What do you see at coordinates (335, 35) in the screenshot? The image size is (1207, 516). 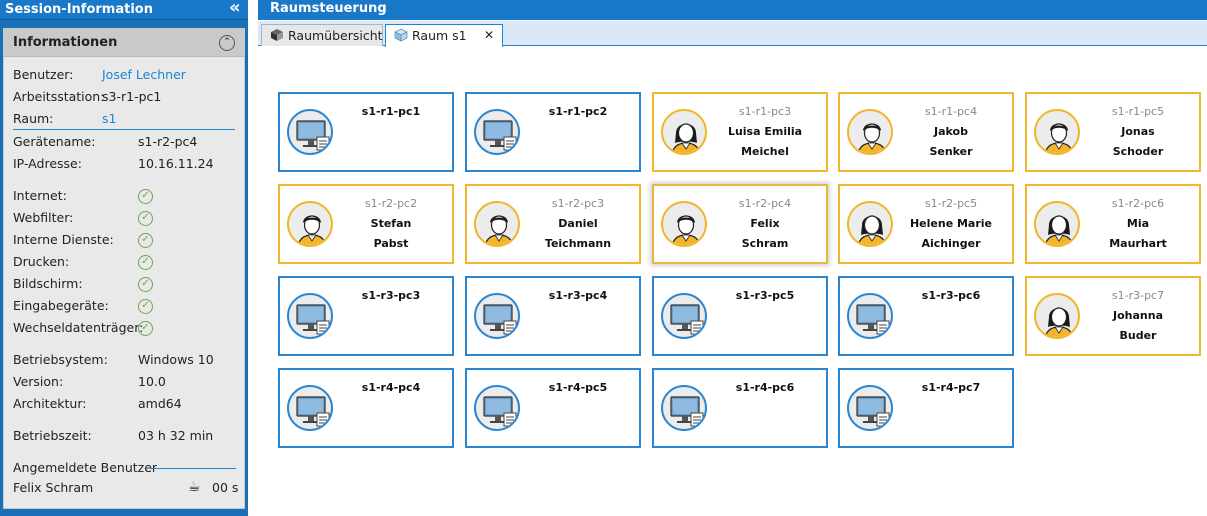 I see `tab-label: Raumübersicht` at bounding box center [335, 35].